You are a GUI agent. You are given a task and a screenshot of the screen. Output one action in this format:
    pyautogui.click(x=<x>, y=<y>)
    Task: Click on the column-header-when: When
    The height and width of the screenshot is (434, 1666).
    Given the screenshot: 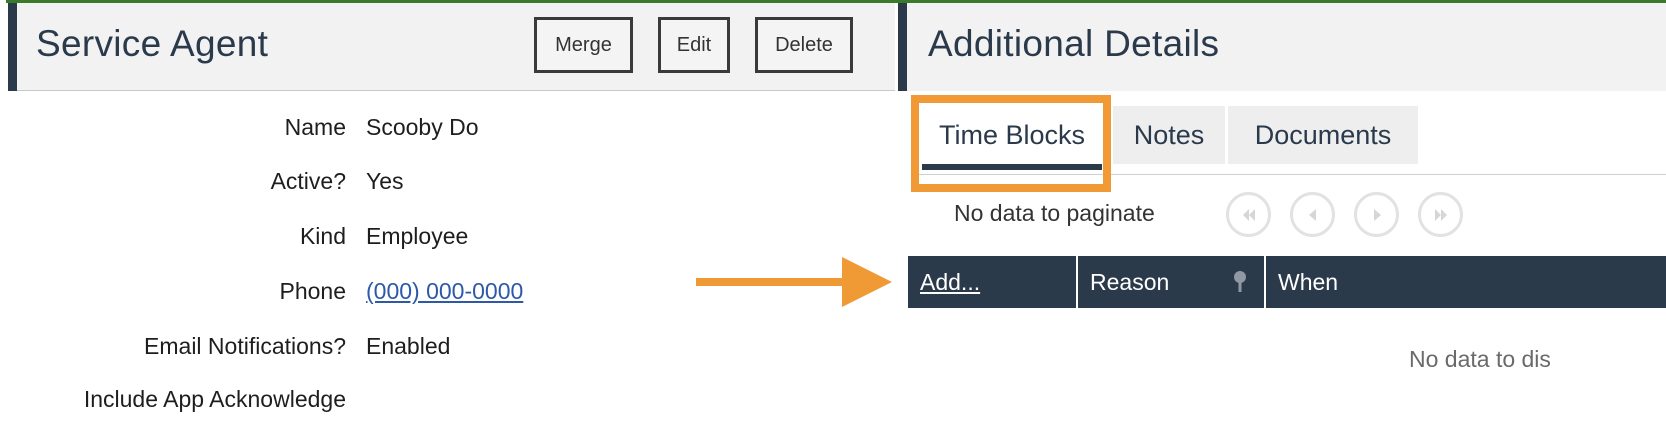 What is the action you would take?
    pyautogui.click(x=1466, y=282)
    